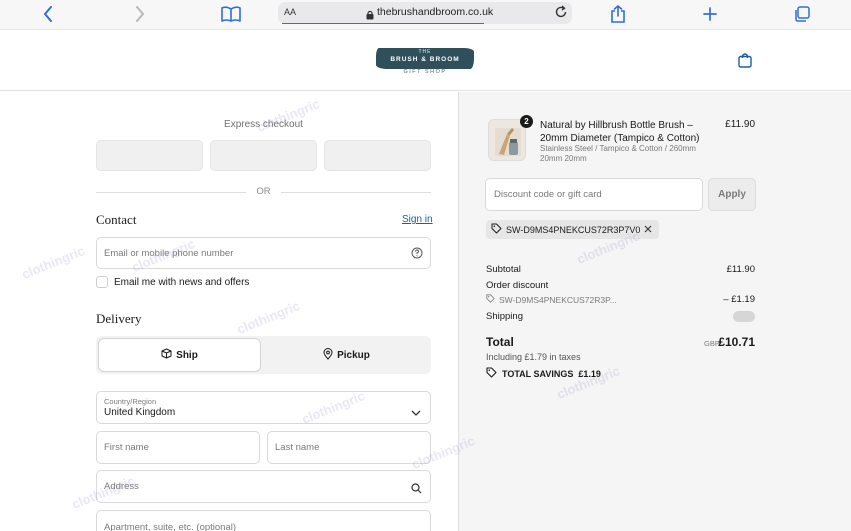 Image resolution: width=851 pixels, height=531 pixels. Describe the element at coordinates (618, 14) in the screenshot. I see `share-icon` at that location.